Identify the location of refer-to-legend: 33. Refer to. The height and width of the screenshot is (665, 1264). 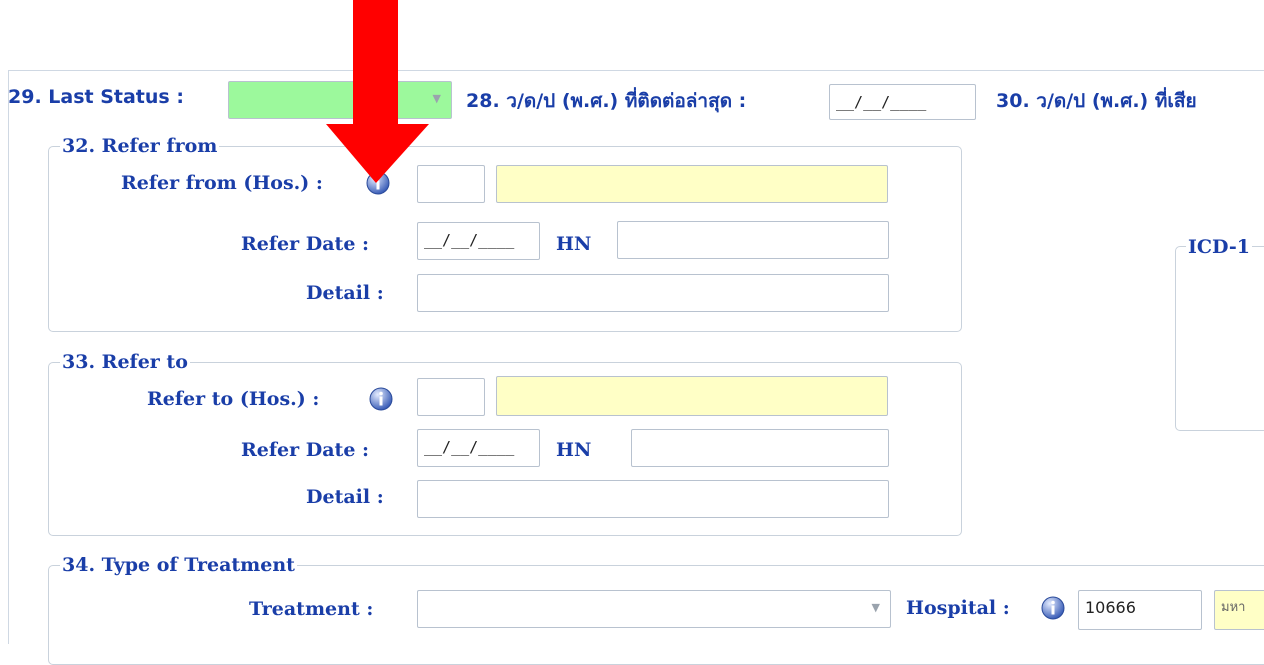
(125, 362).